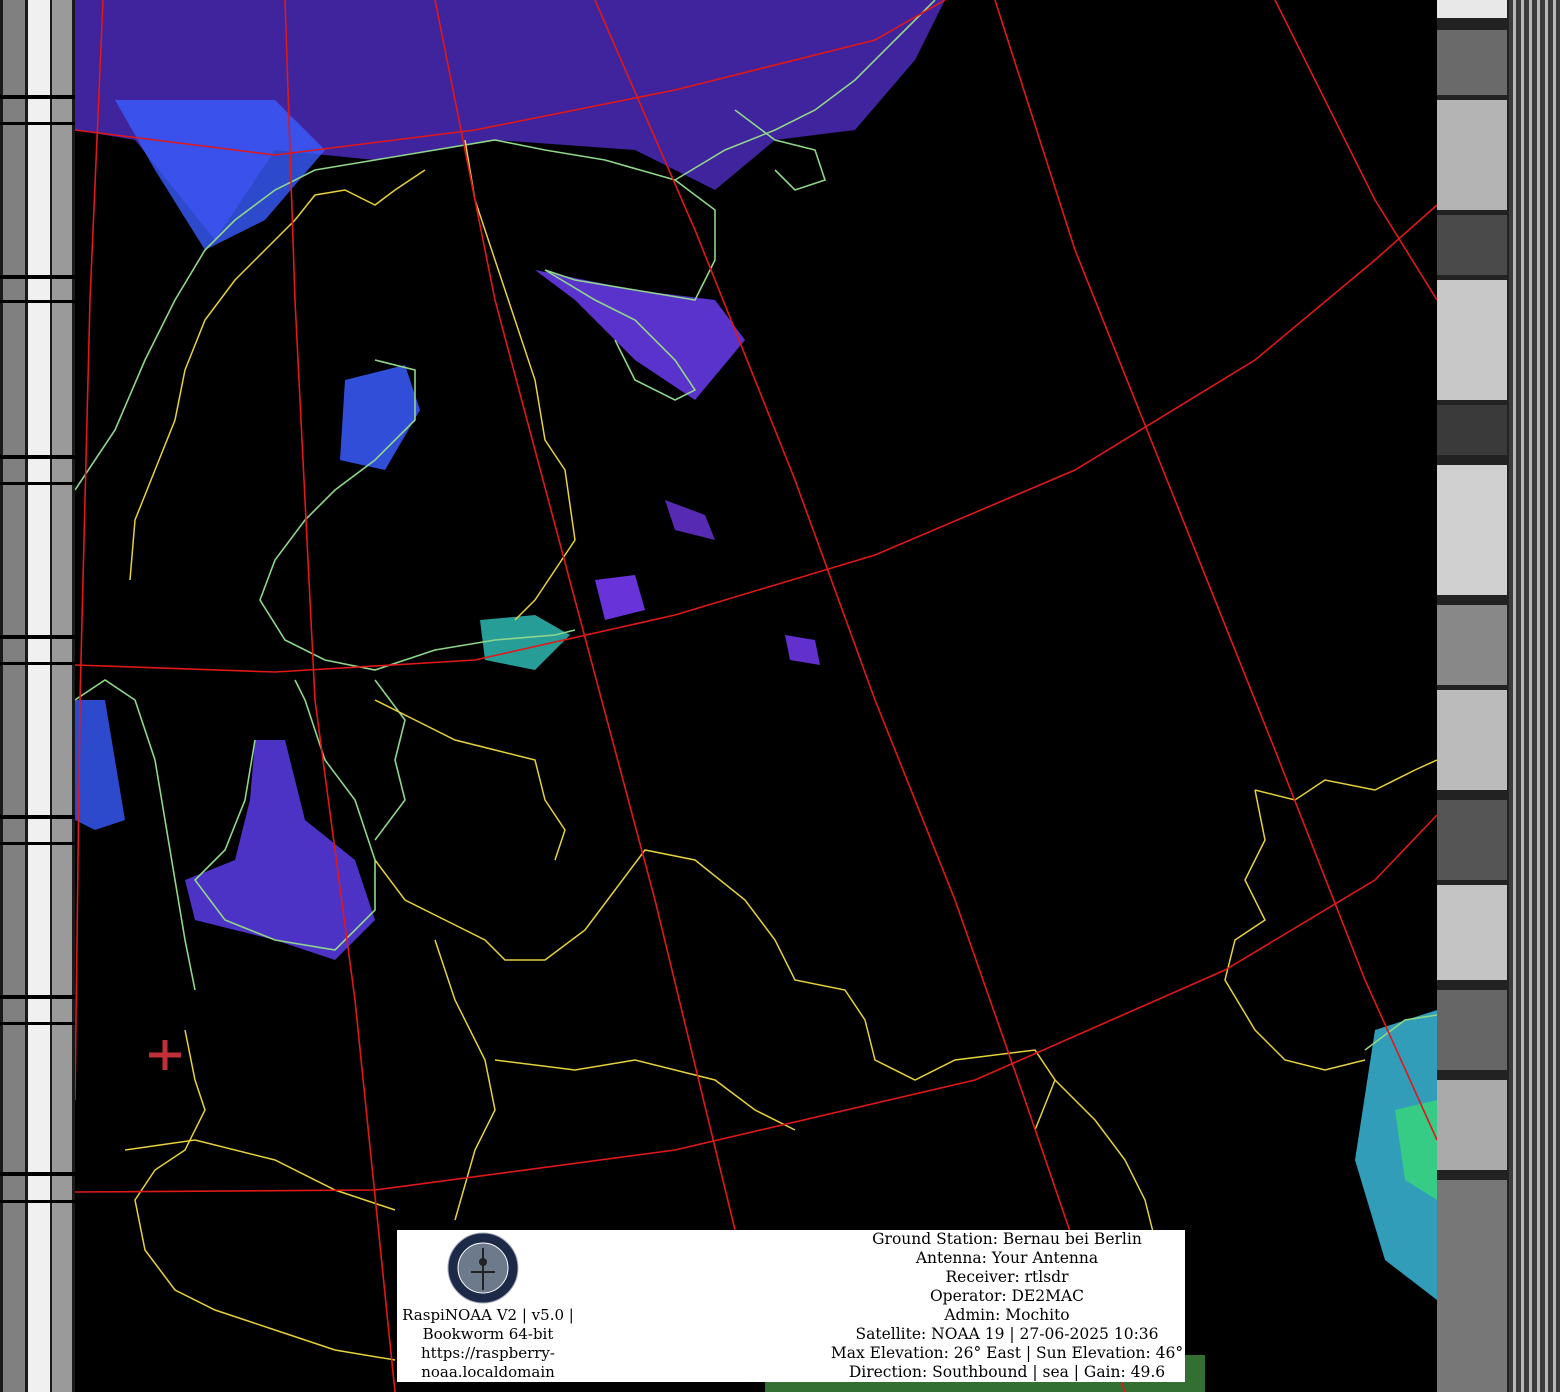 Image resolution: width=1560 pixels, height=1392 pixels. What do you see at coordinates (488, 1353) in the screenshot?
I see `software-line: https://raspberry-` at bounding box center [488, 1353].